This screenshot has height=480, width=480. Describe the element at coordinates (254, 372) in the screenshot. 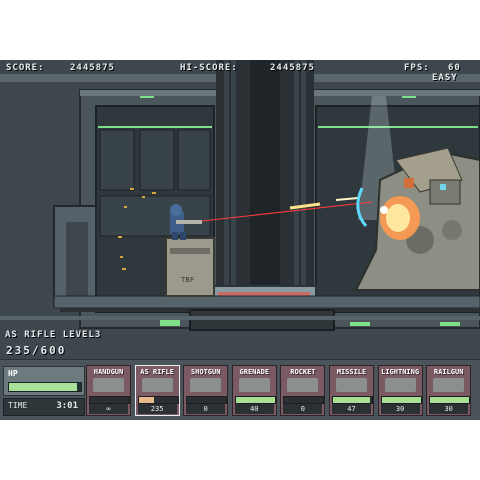

I see `weapon-name: GRENADE` at that location.